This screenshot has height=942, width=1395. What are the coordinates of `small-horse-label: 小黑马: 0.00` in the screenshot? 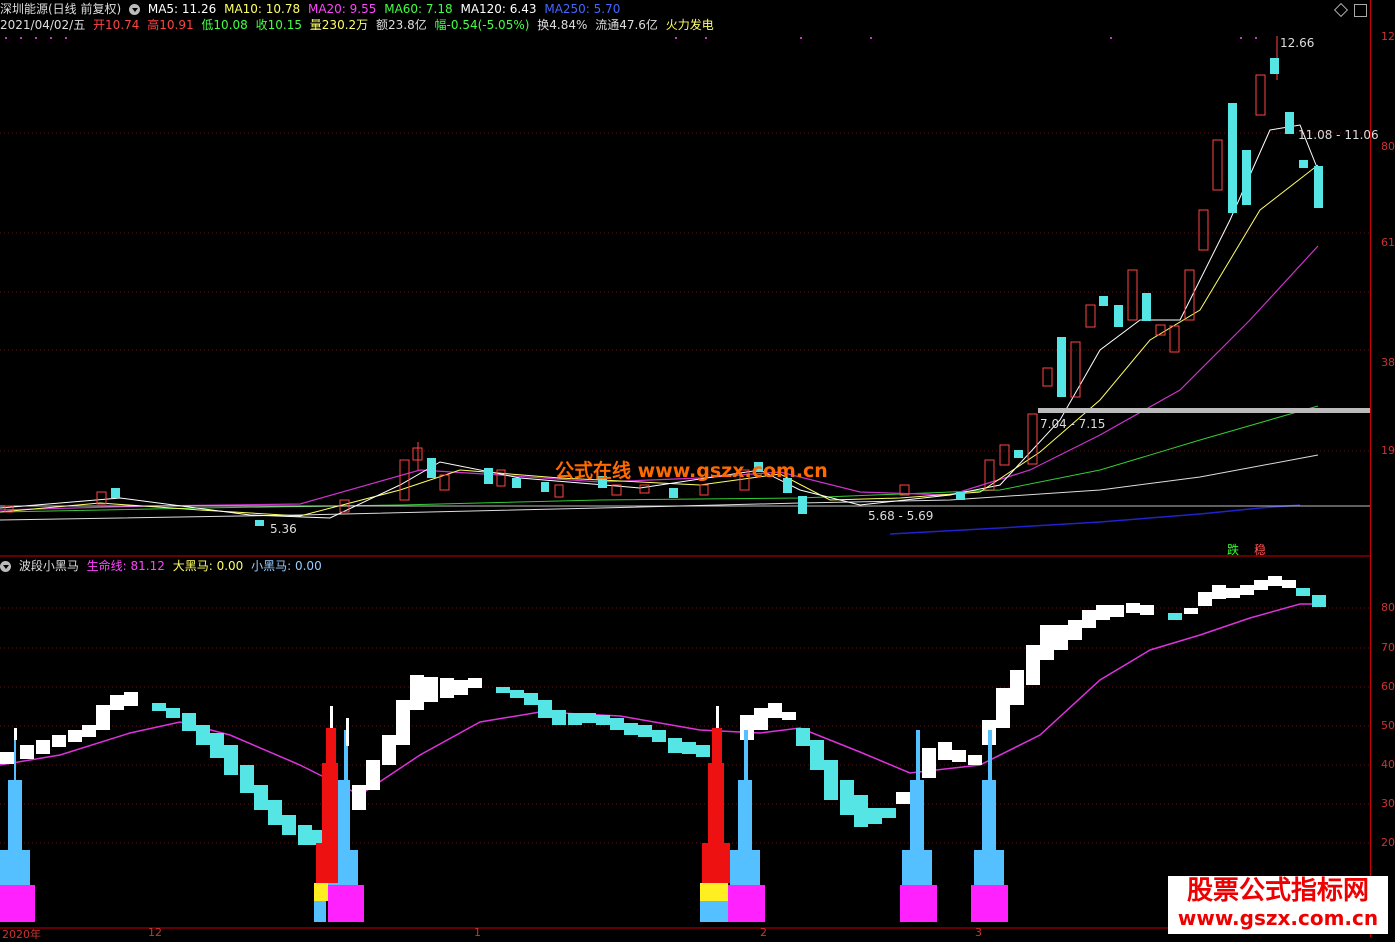 It's located at (286, 566).